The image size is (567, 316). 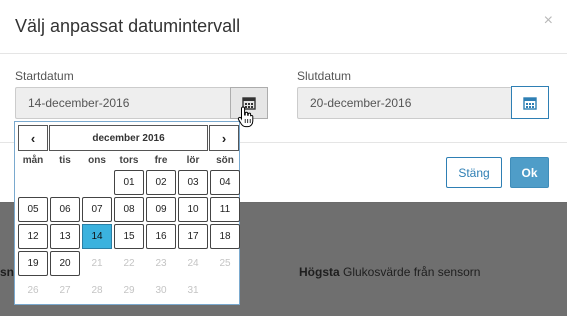 What do you see at coordinates (129, 160) in the screenshot?
I see `weekday-header: tors` at bounding box center [129, 160].